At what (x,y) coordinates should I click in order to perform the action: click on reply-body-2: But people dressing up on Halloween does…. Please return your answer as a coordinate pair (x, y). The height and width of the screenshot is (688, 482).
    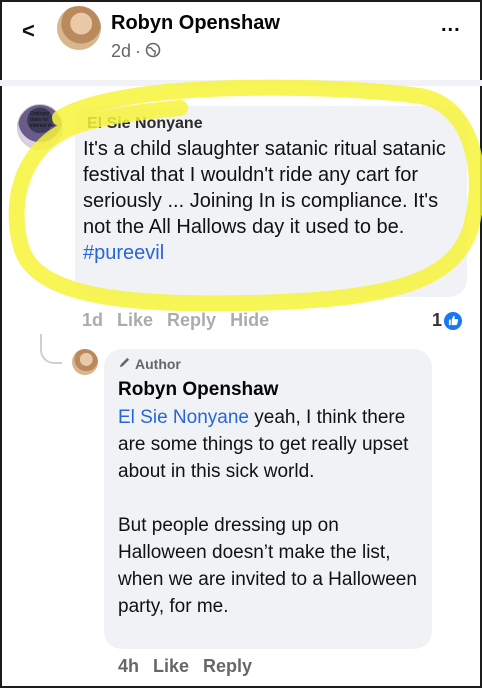
    Looking at the image, I should click on (267, 566).